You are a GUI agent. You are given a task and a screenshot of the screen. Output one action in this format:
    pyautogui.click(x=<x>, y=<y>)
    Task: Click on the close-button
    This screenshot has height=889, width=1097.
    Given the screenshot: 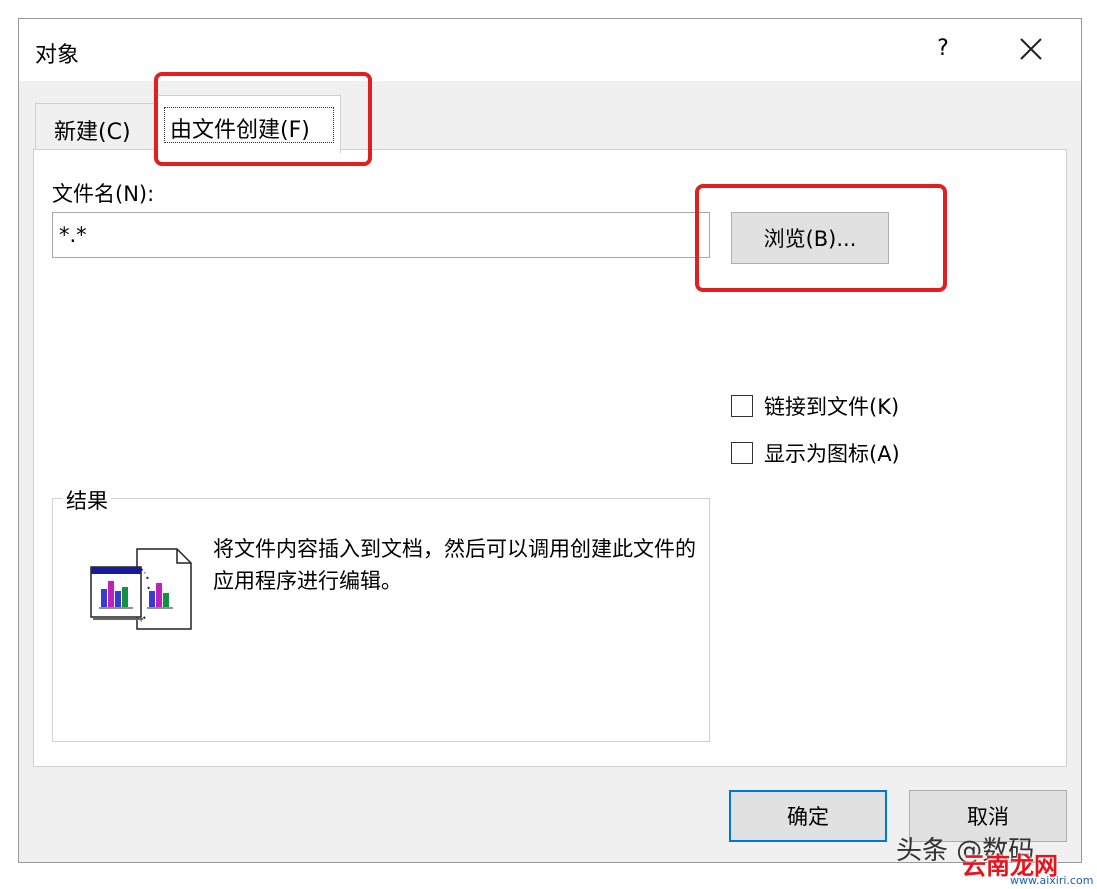 What is the action you would take?
    pyautogui.click(x=1031, y=49)
    